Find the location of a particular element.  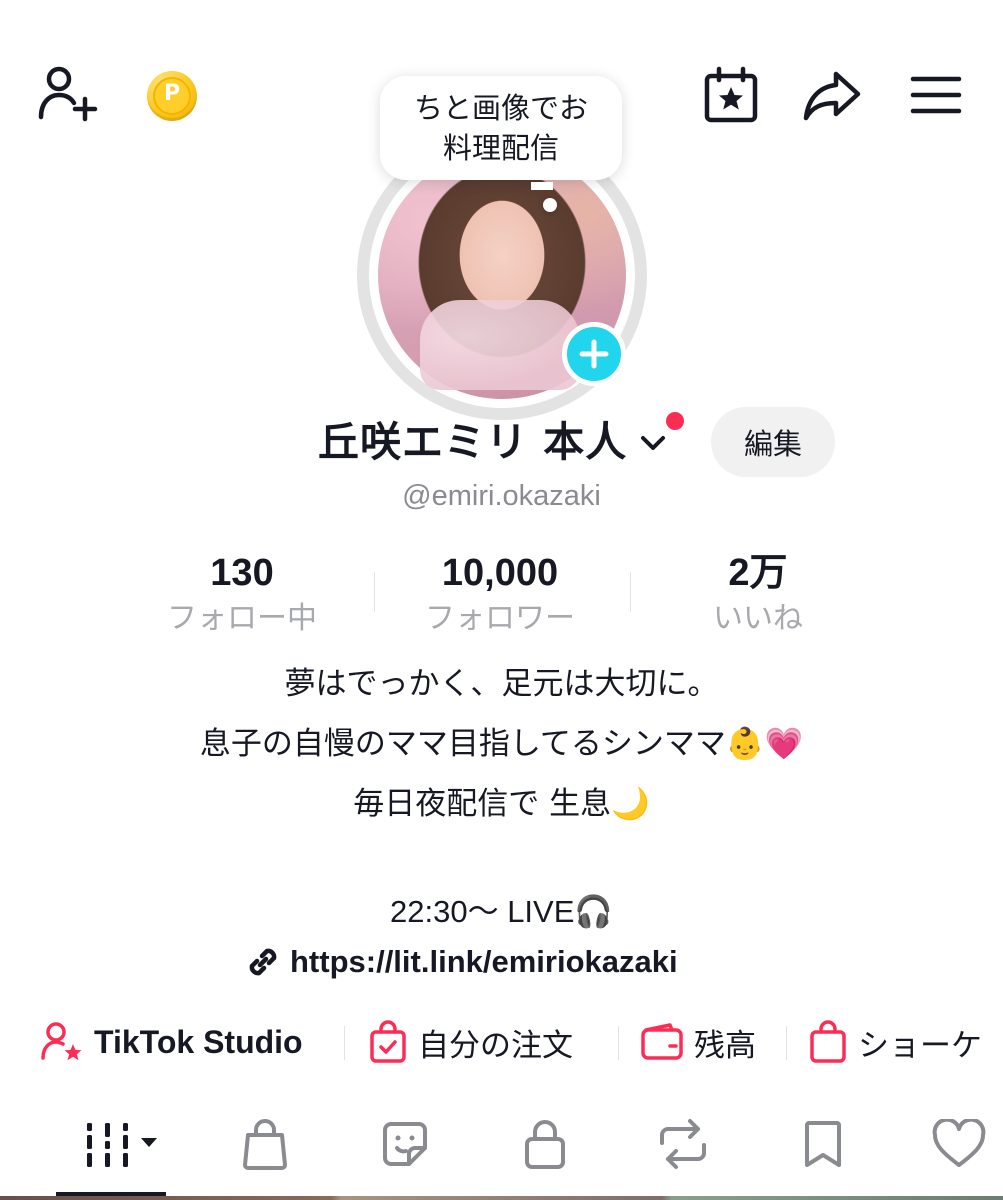

p-coin-icon: P is located at coordinates (172, 96).